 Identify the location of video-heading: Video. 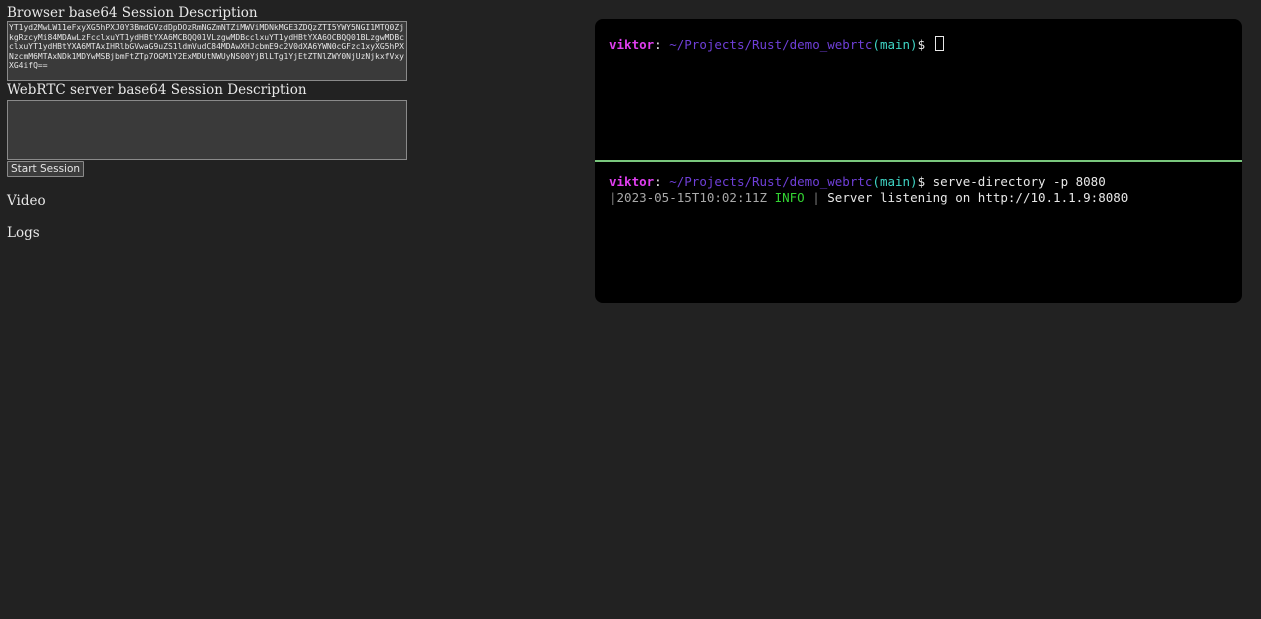
(26, 201).